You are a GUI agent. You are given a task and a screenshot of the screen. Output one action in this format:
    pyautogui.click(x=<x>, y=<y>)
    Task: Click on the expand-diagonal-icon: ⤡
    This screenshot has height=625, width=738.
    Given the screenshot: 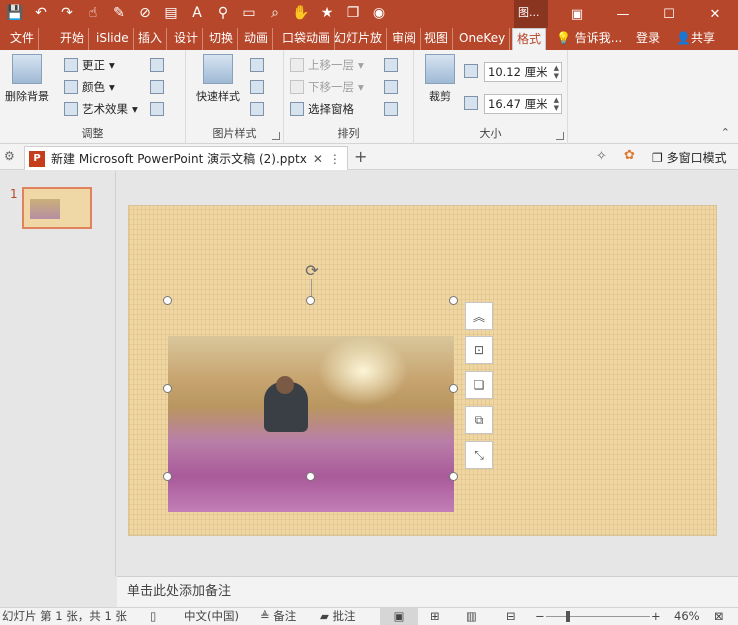 What is the action you would take?
    pyautogui.click(x=479, y=455)
    